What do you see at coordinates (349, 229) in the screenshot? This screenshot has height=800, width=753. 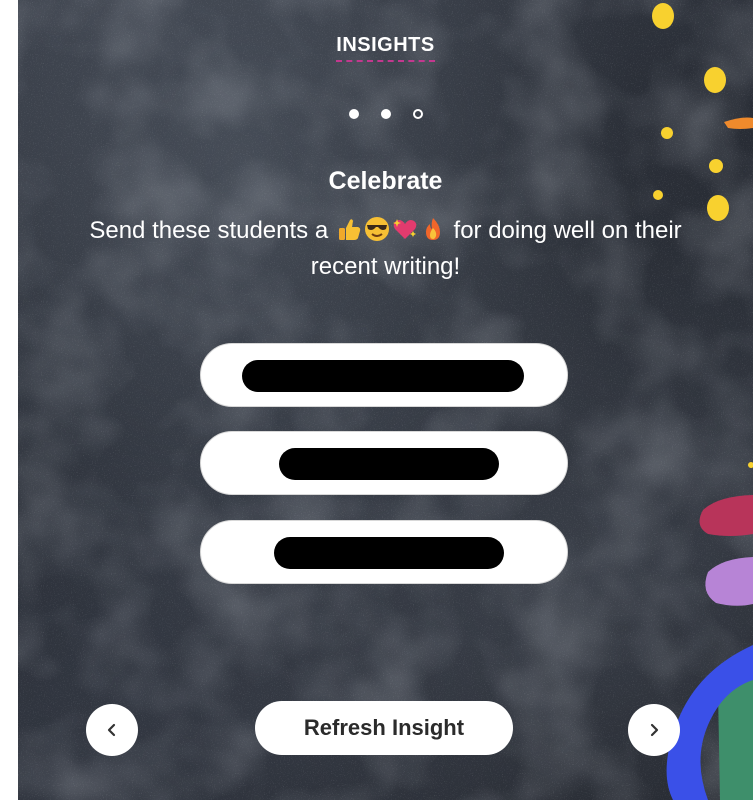 I see `thumbs-up-emoji` at bounding box center [349, 229].